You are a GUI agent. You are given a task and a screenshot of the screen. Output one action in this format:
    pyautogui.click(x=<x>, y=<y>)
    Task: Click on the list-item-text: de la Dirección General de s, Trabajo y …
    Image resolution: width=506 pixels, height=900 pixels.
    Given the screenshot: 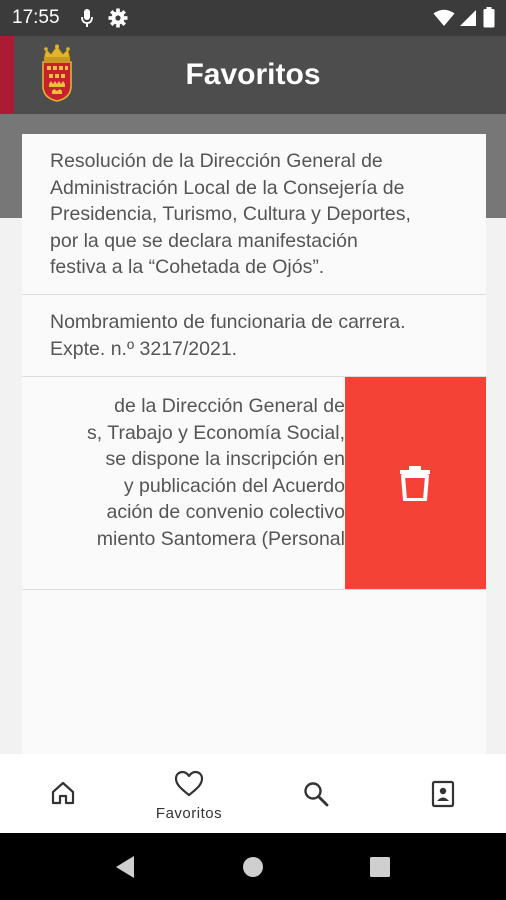 What is the action you would take?
    pyautogui.click(x=183, y=472)
    